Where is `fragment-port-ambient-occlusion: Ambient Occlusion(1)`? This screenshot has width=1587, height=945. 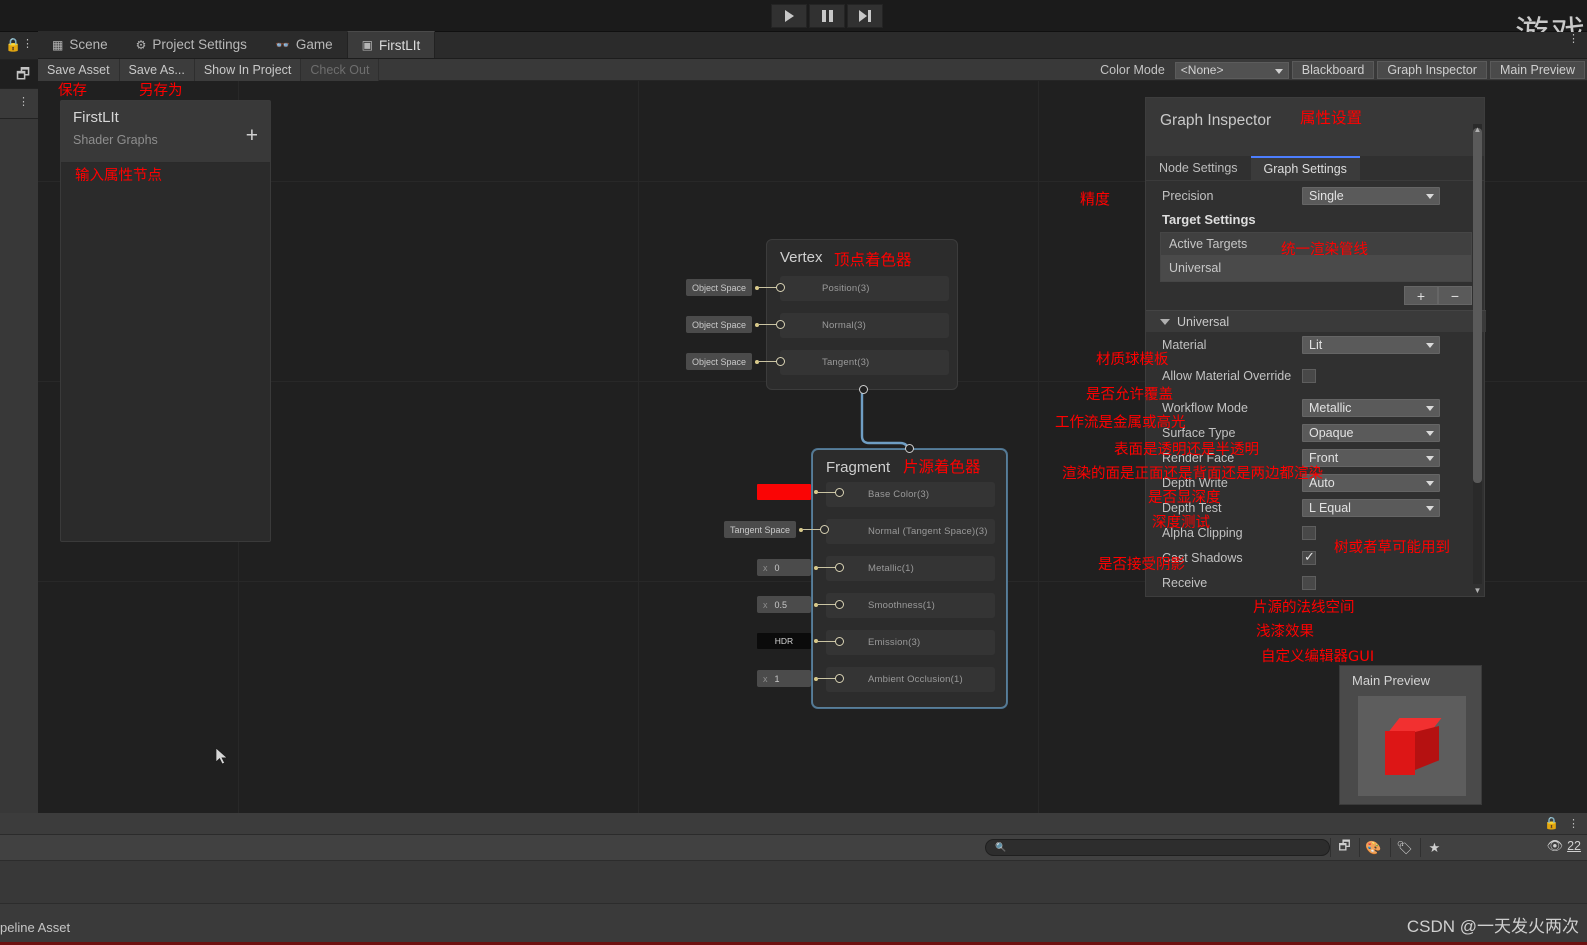
fragment-port-ambient-occlusion: Ambient Occlusion(1) is located at coordinates (910, 679).